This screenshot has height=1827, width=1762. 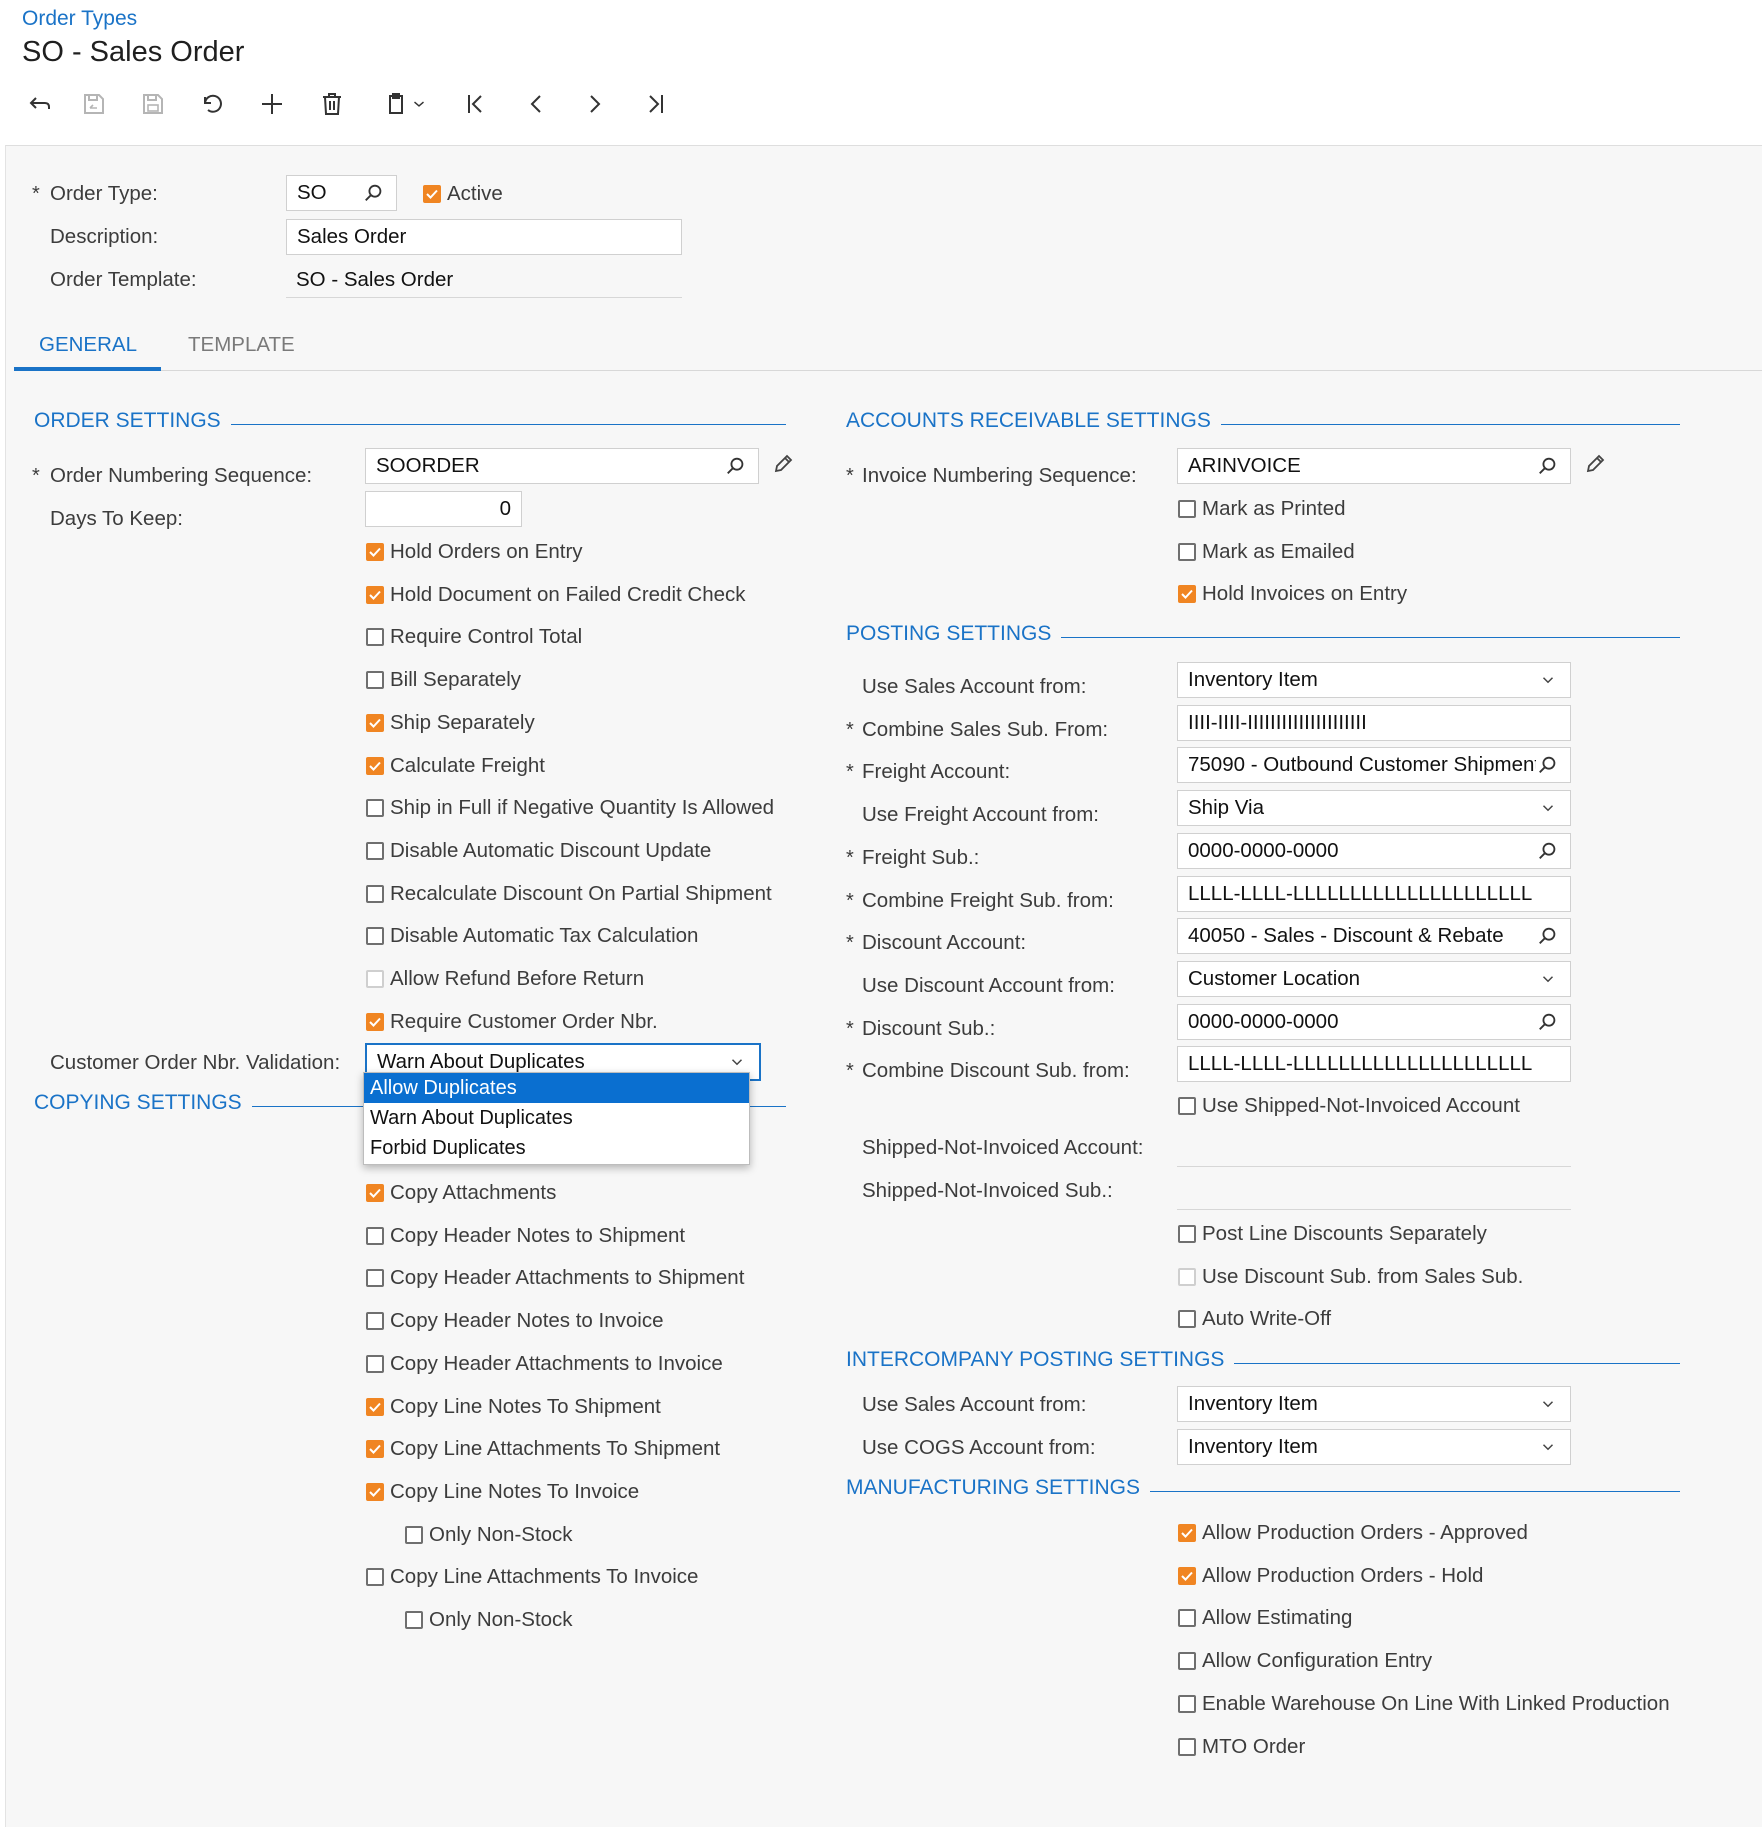 I want to click on checkbox-row: Copy Line Attachments To Shipment, so click(x=543, y=1449).